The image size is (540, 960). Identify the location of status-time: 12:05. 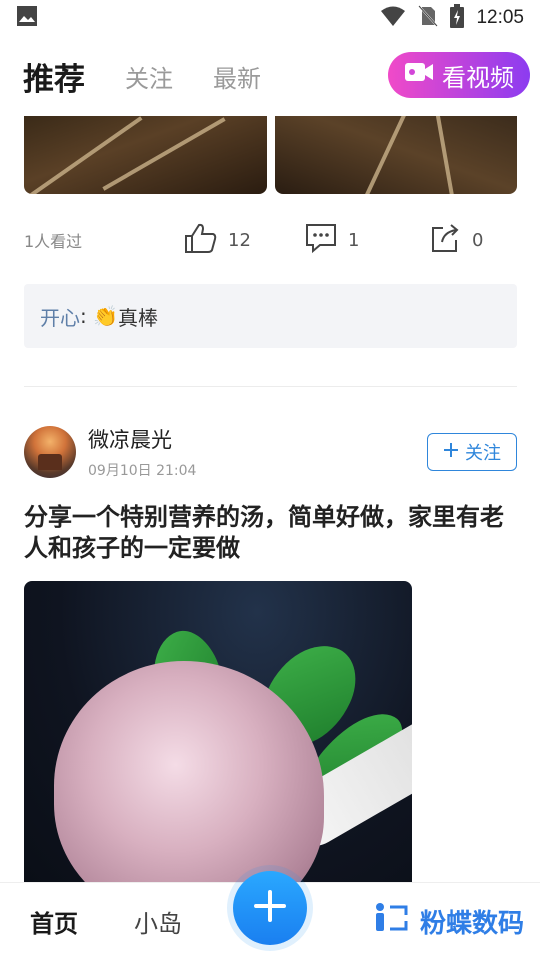
(500, 17).